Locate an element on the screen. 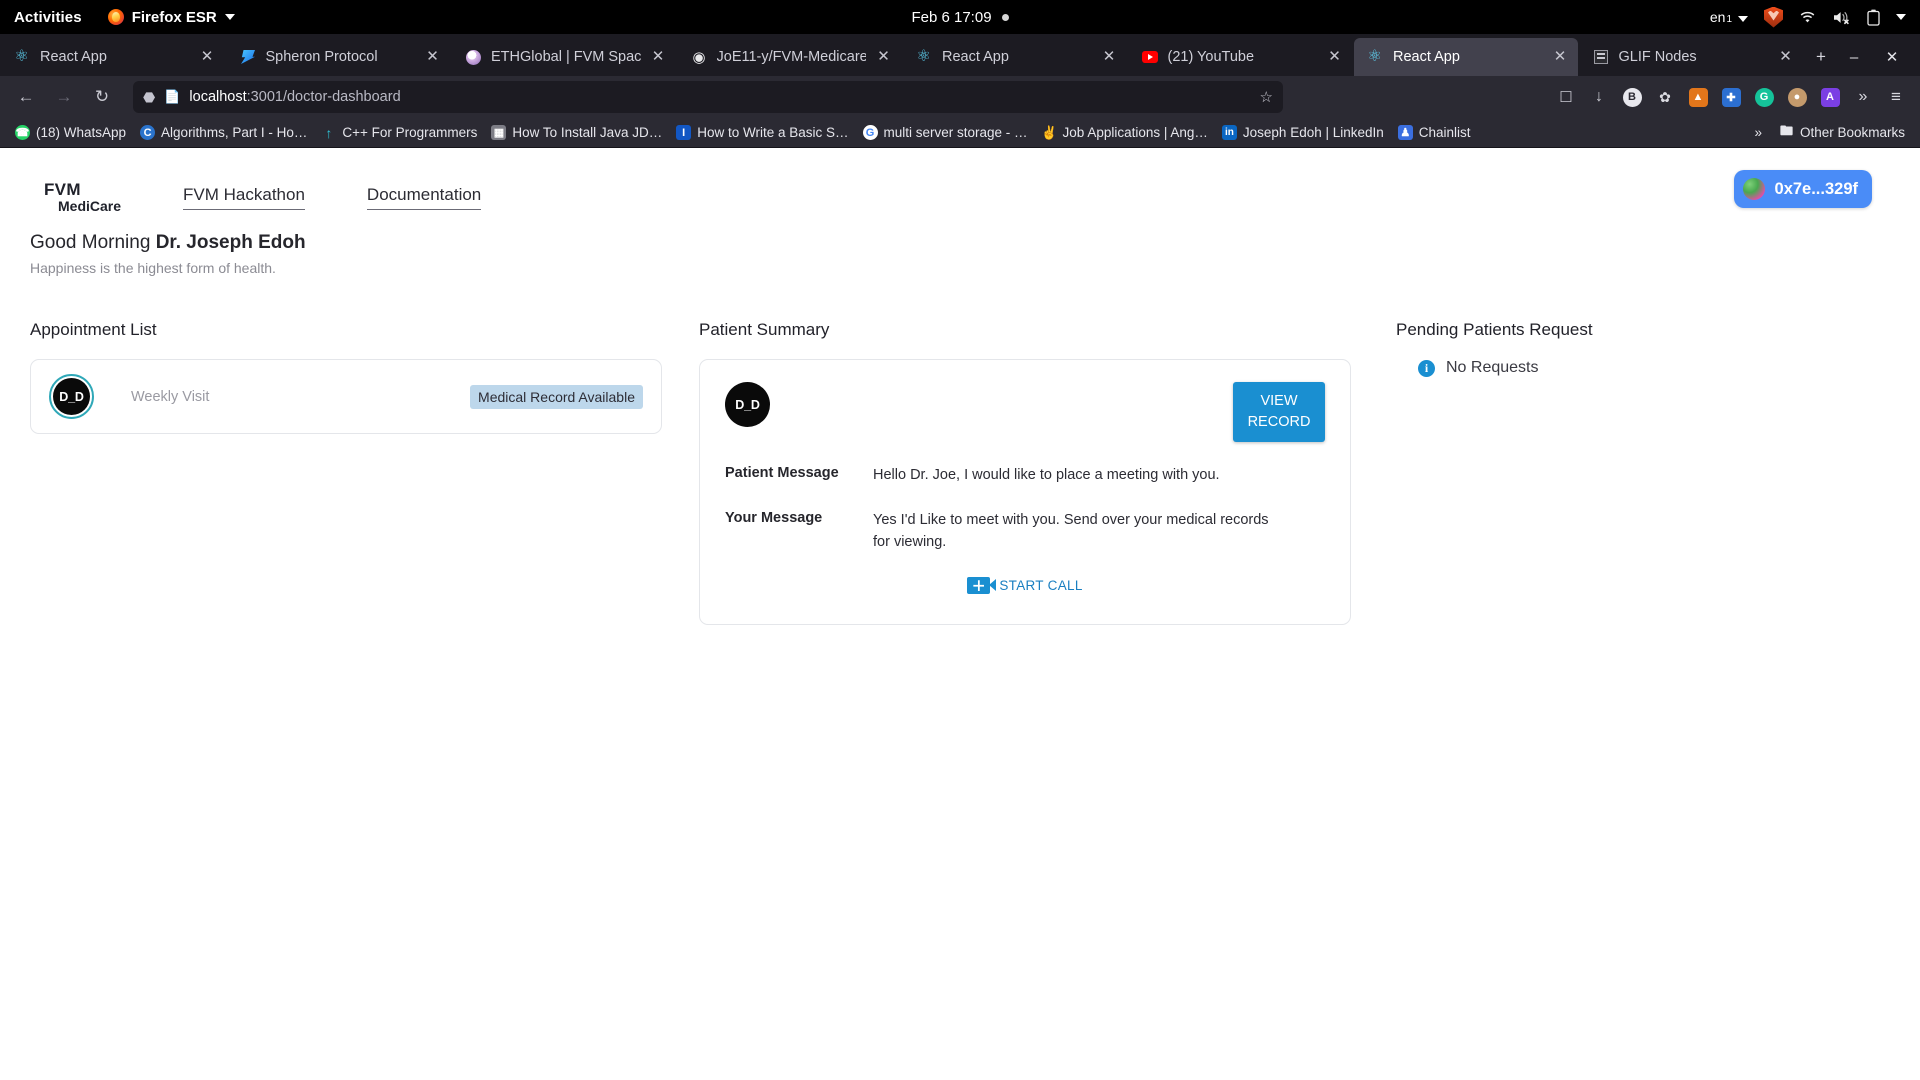 The width and height of the screenshot is (1920, 1080). greeting-title: Good Morning Dr. Joseph Edoh is located at coordinates (975, 243).